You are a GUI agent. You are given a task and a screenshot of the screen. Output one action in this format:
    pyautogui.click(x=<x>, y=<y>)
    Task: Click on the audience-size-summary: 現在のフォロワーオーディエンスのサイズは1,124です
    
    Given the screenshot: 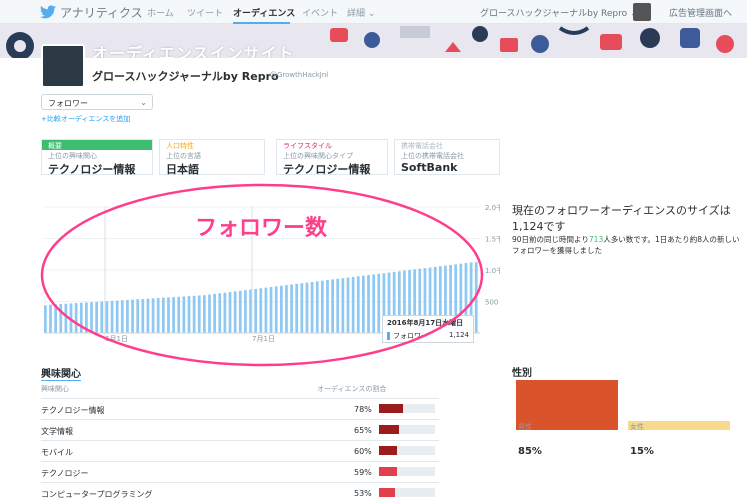 What is the action you would take?
    pyautogui.click(x=621, y=218)
    